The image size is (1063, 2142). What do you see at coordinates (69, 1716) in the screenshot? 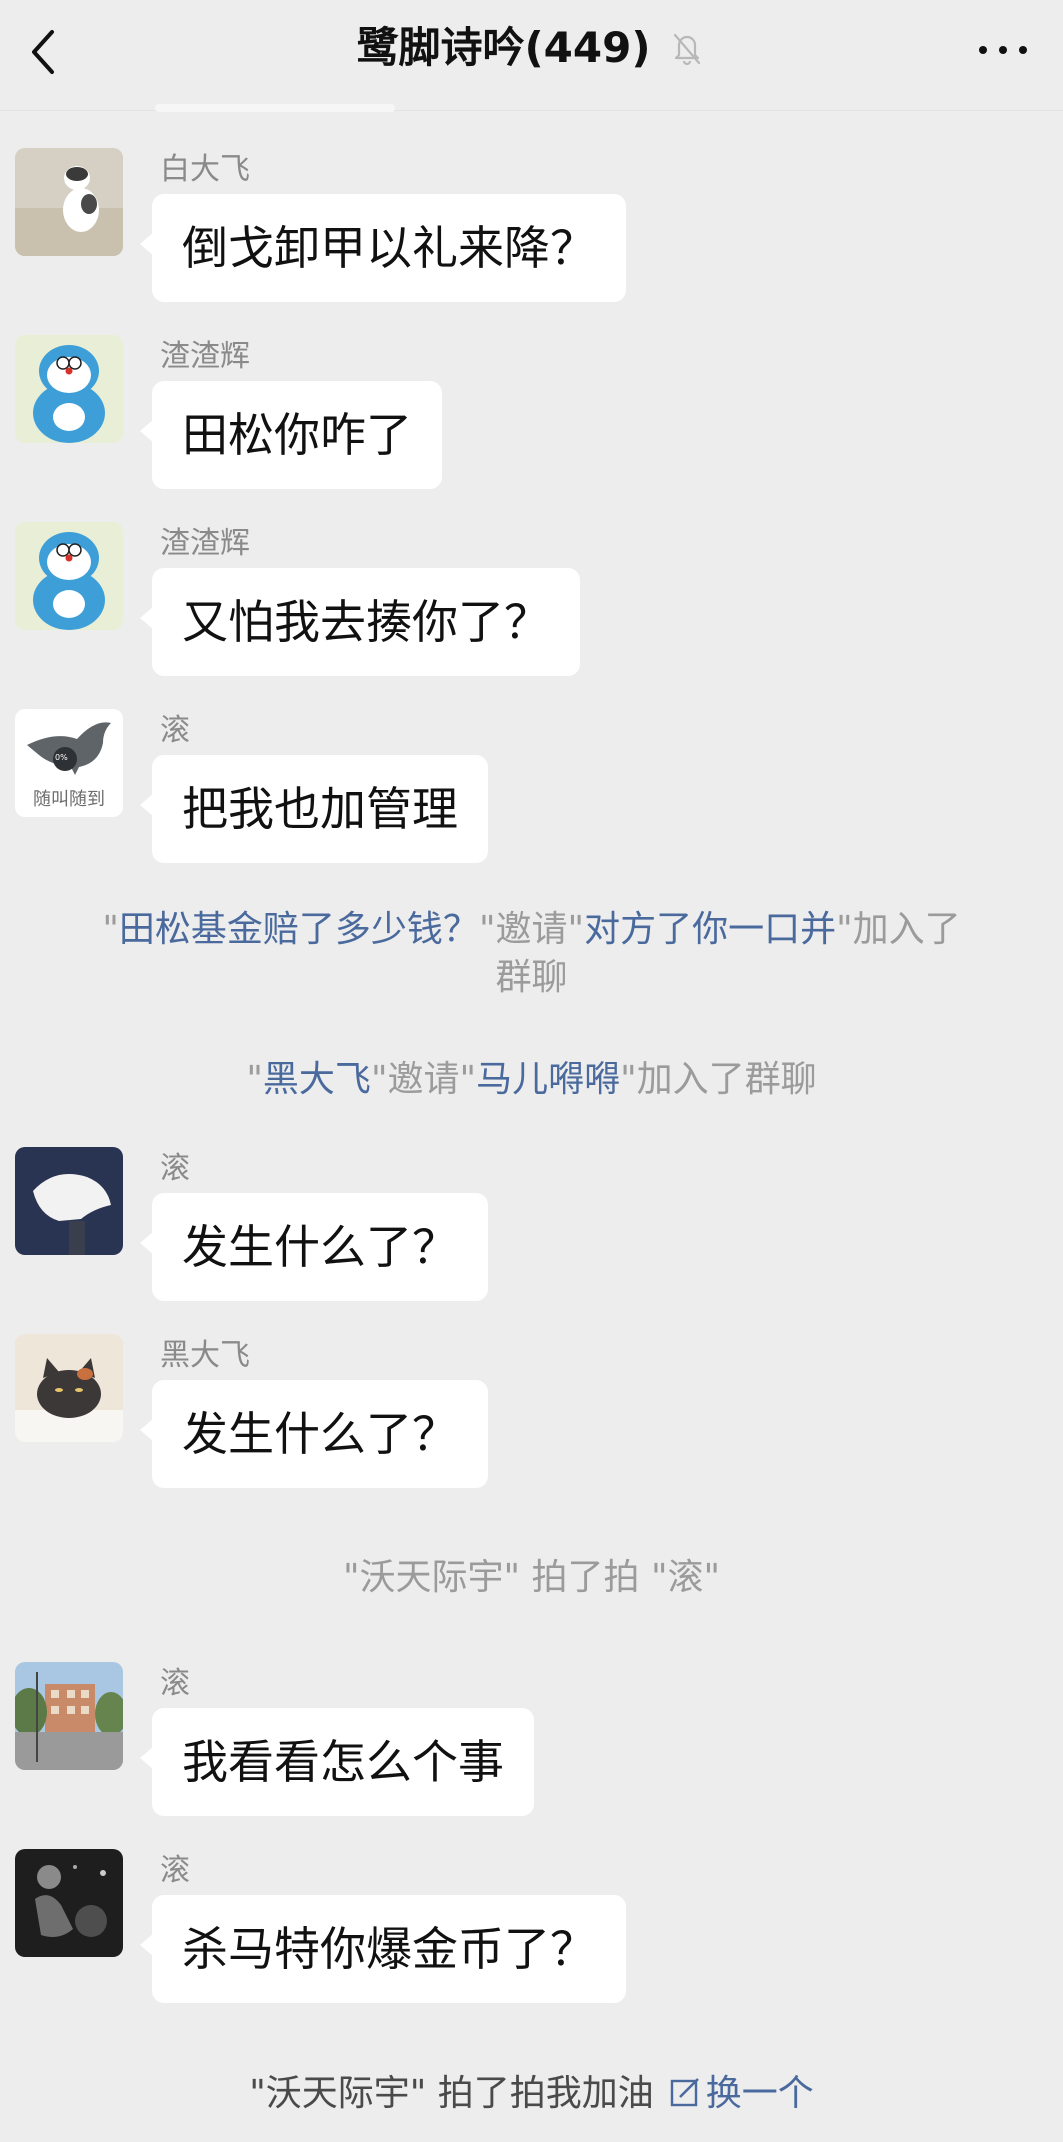
I see `street-photo-avatar` at bounding box center [69, 1716].